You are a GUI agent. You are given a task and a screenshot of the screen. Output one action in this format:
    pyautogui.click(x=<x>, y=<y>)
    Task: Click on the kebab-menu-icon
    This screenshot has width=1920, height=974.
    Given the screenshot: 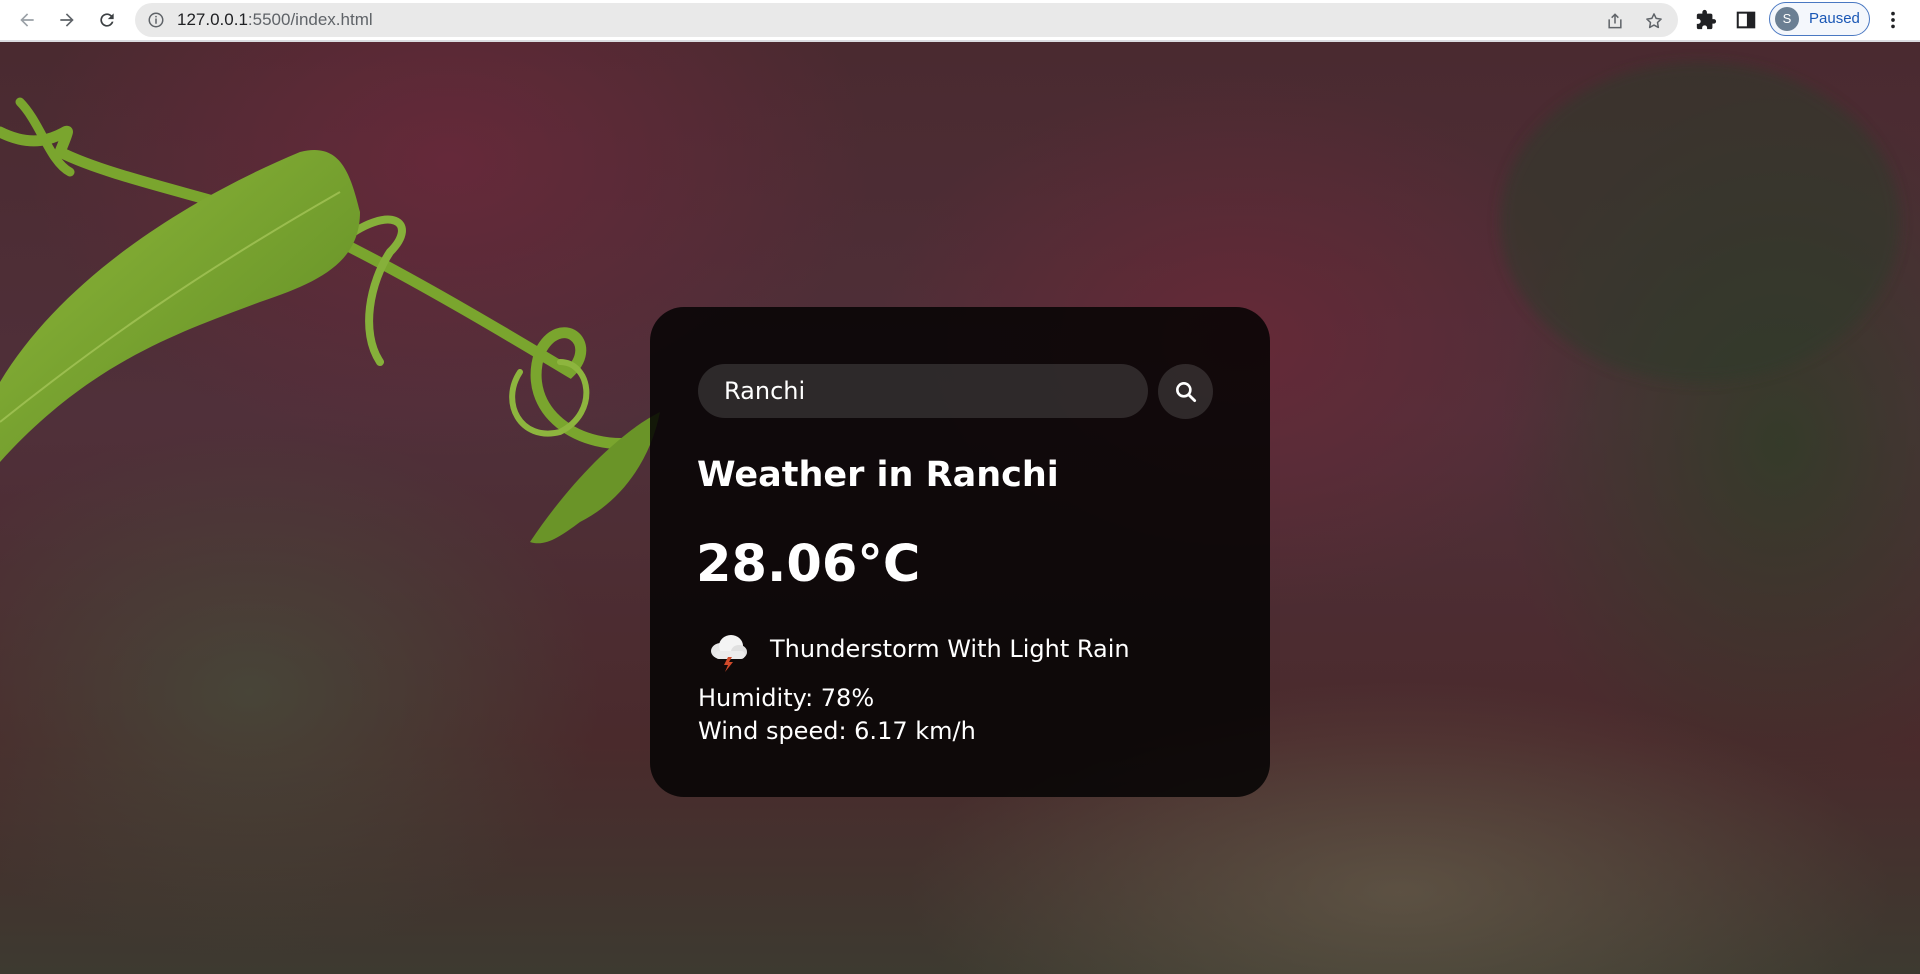 What is the action you would take?
    pyautogui.click(x=1893, y=20)
    